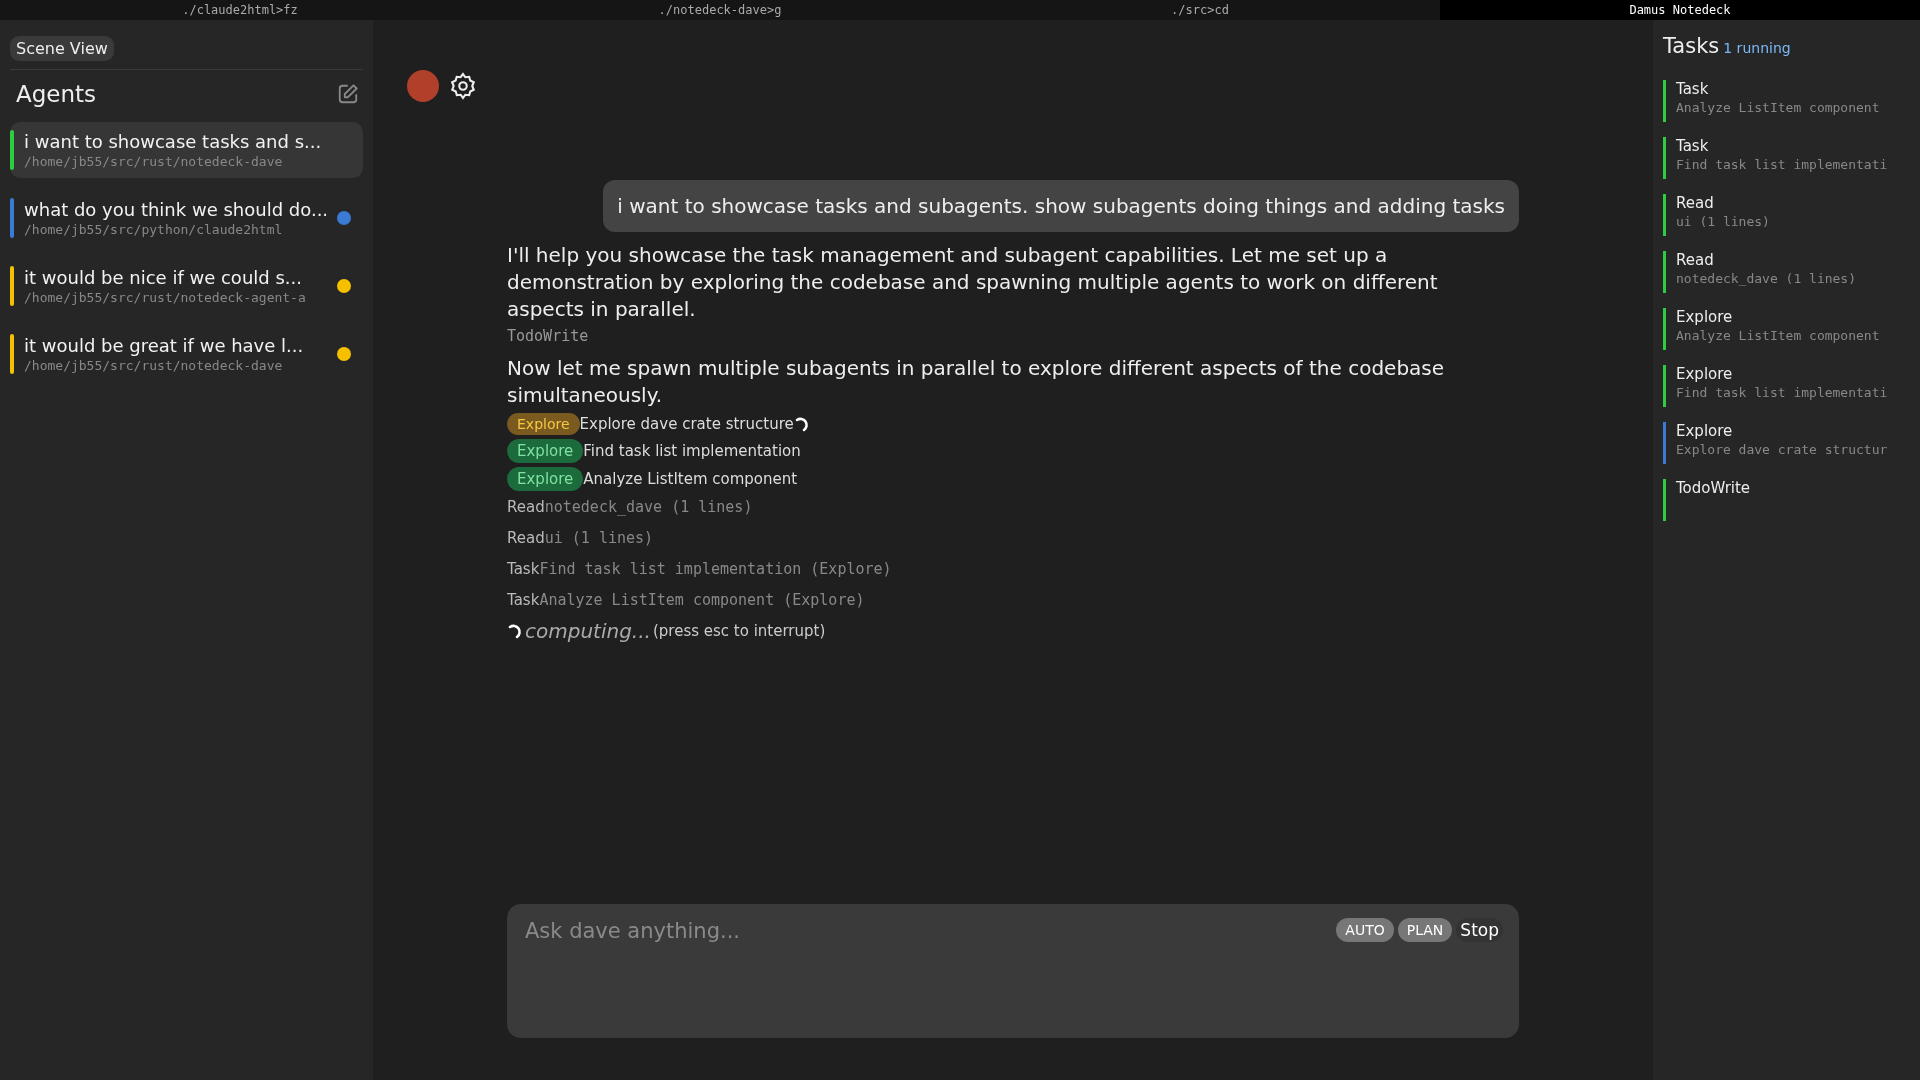 Image resolution: width=1920 pixels, height=1080 pixels. Describe the element at coordinates (1680, 10) in the screenshot. I see `terminal-tab: Damus Notedeck` at that location.